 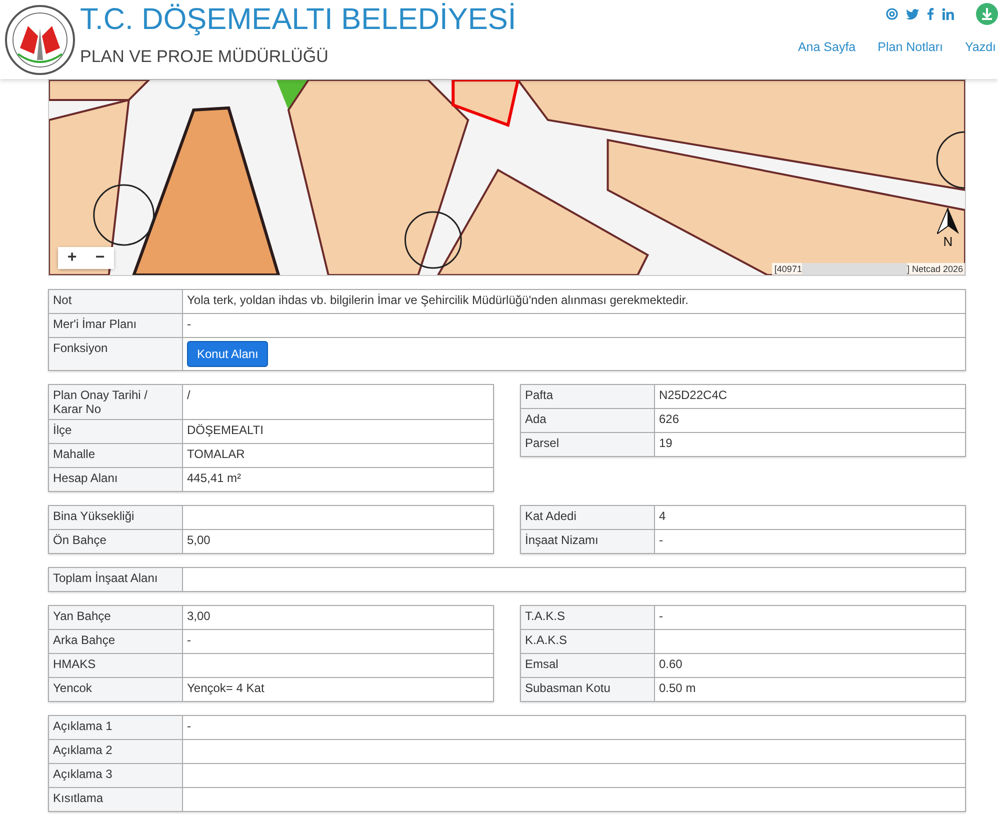 I want to click on field-label: HMAKS, so click(x=115, y=666).